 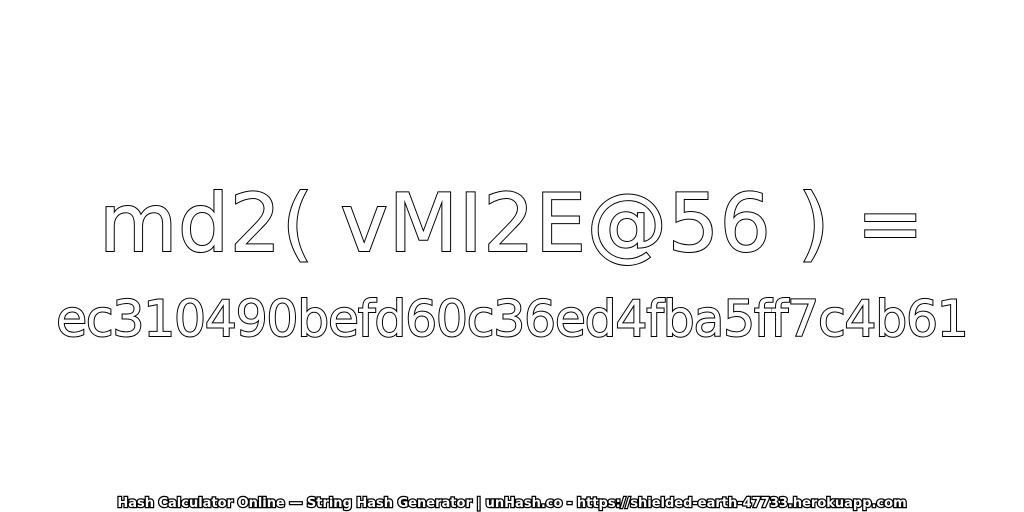 What do you see at coordinates (511, 223) in the screenshot?
I see `hash-expression-heading: md2( vMI2E@56 ) =` at bounding box center [511, 223].